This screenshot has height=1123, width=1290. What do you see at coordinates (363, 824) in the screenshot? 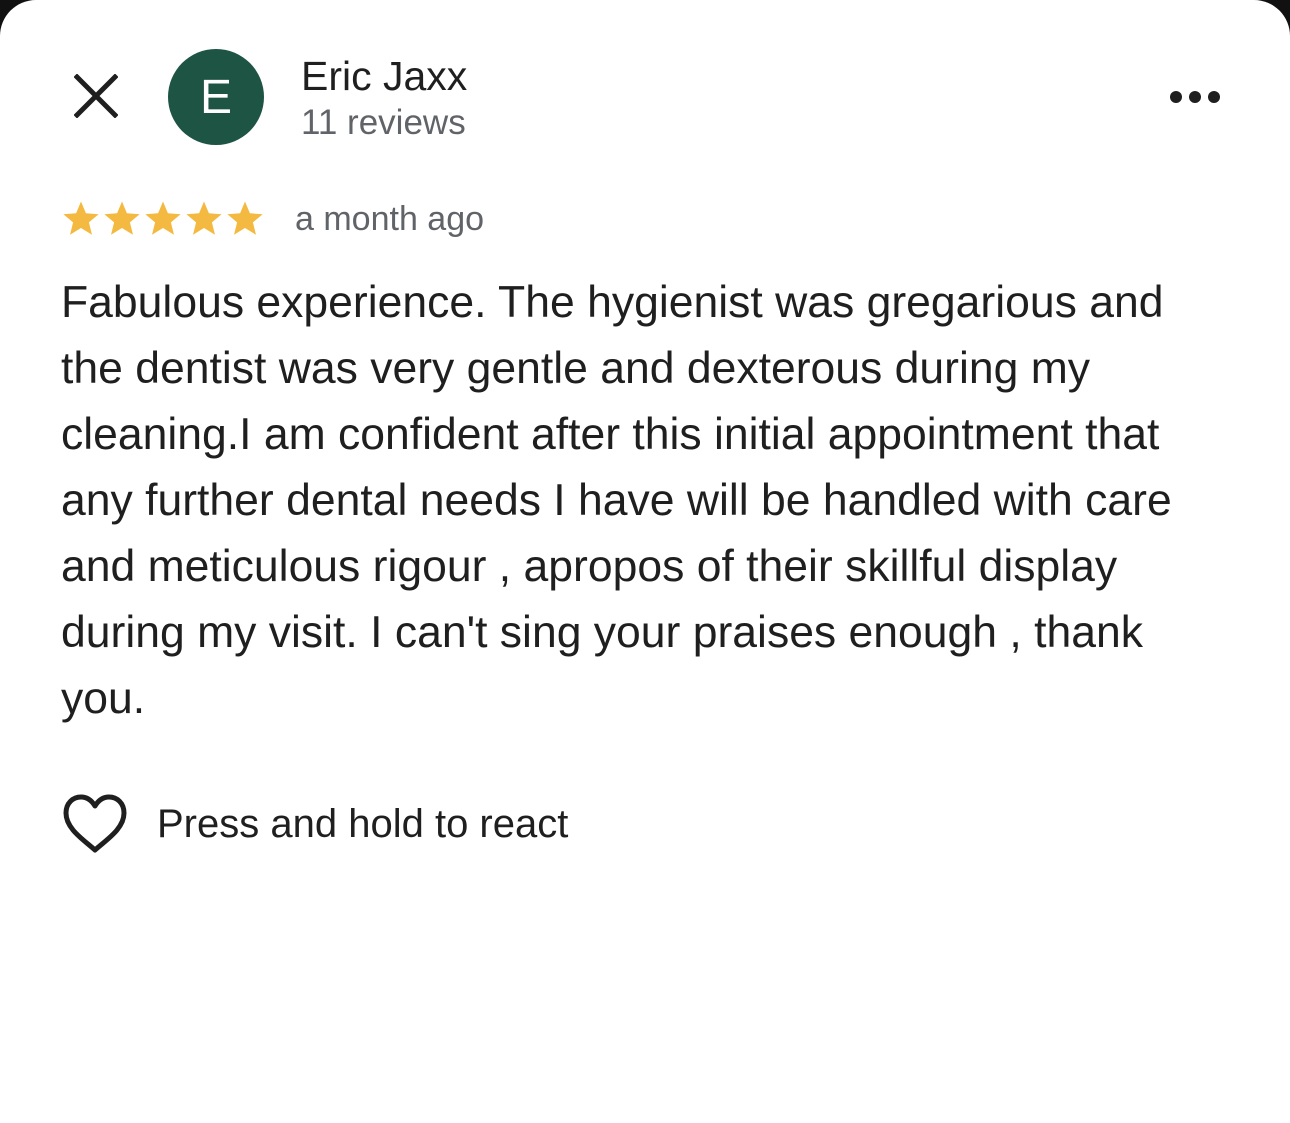
I see `react-label: Press and hold to react` at bounding box center [363, 824].